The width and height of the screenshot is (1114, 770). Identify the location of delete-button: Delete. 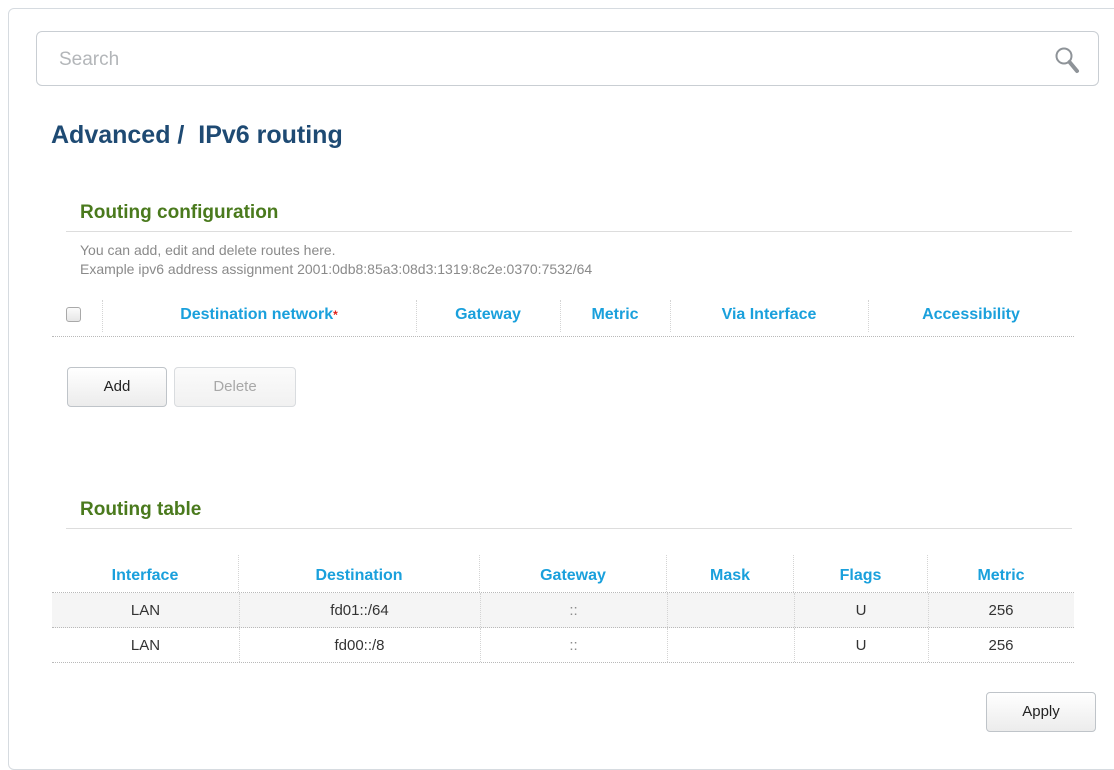
(235, 387).